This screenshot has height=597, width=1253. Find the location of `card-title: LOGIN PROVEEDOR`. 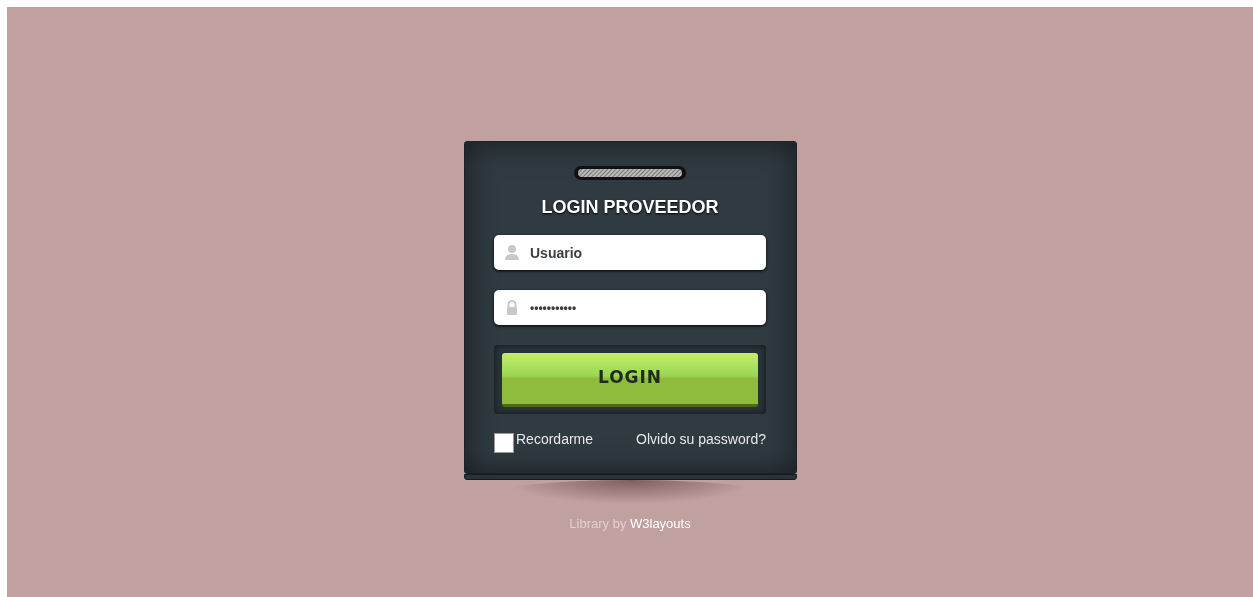

card-title: LOGIN PROVEEDOR is located at coordinates (630, 207).